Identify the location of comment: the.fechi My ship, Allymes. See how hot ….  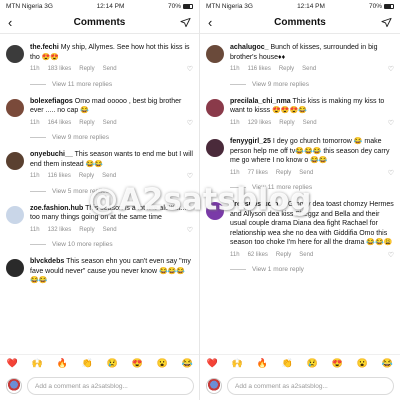
(99, 59).